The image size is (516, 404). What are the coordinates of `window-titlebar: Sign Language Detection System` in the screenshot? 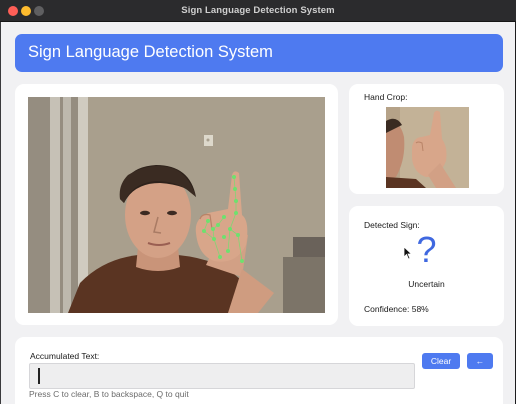 It's located at (258, 11).